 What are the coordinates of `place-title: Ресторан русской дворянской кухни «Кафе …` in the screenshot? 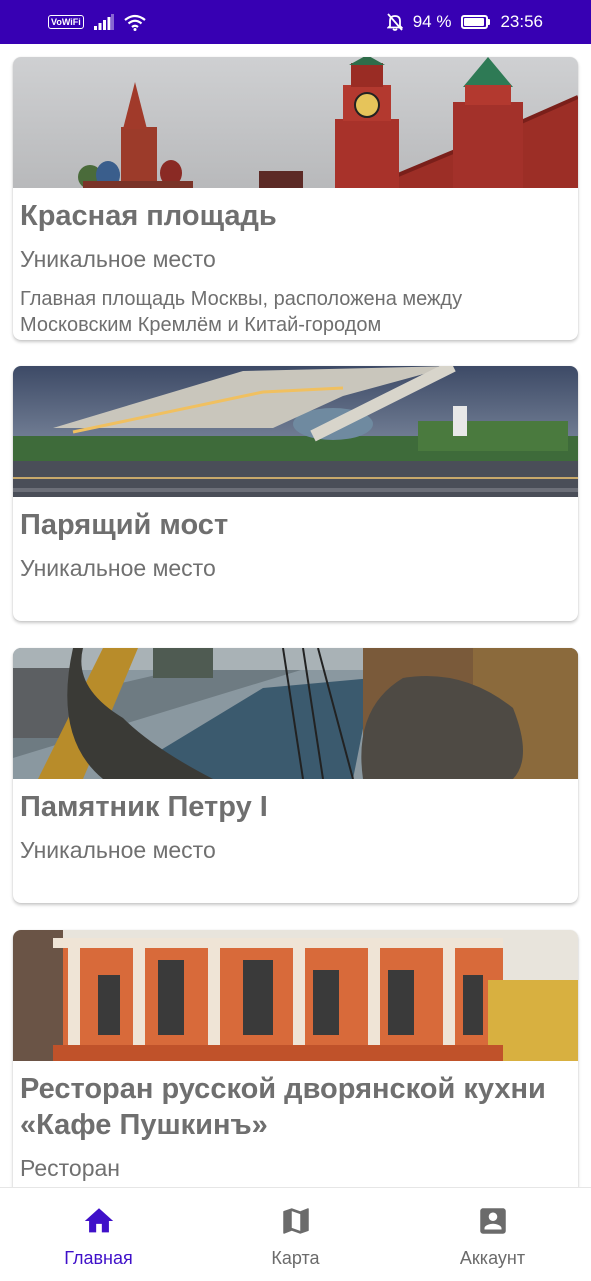 It's located at (283, 1107).